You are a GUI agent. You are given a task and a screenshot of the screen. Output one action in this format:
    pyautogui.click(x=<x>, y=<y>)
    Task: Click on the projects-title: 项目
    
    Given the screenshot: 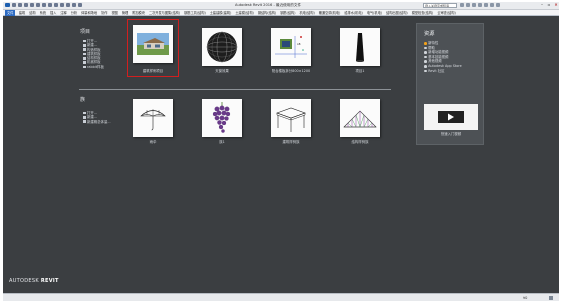 What is the action you would take?
    pyautogui.click(x=85, y=32)
    